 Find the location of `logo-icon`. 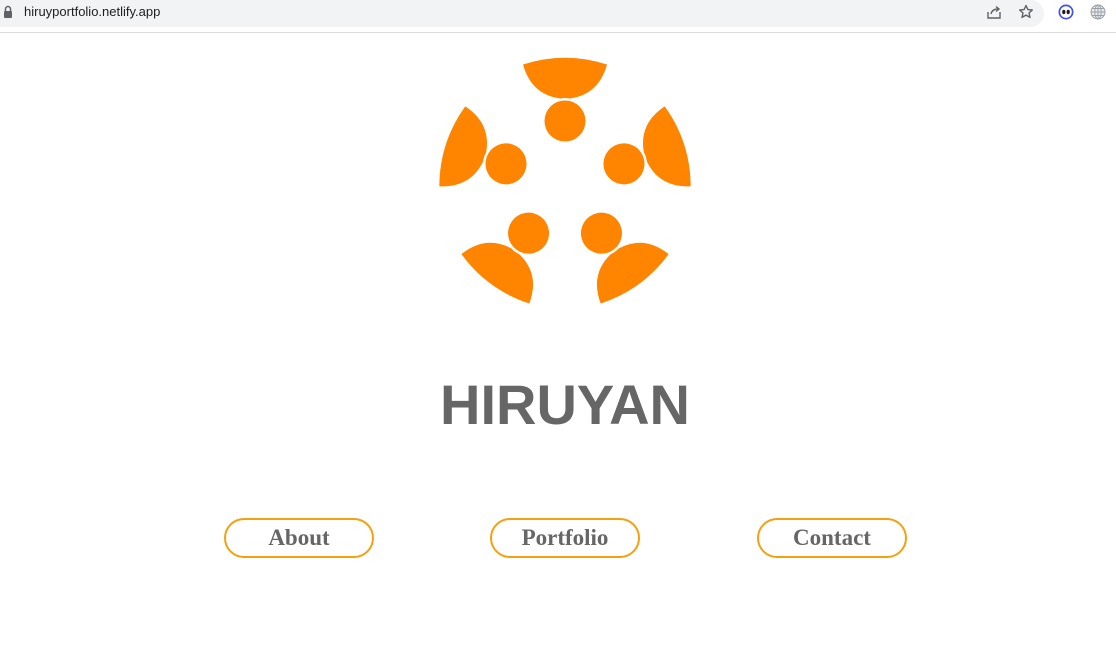

logo-icon is located at coordinates (565, 183).